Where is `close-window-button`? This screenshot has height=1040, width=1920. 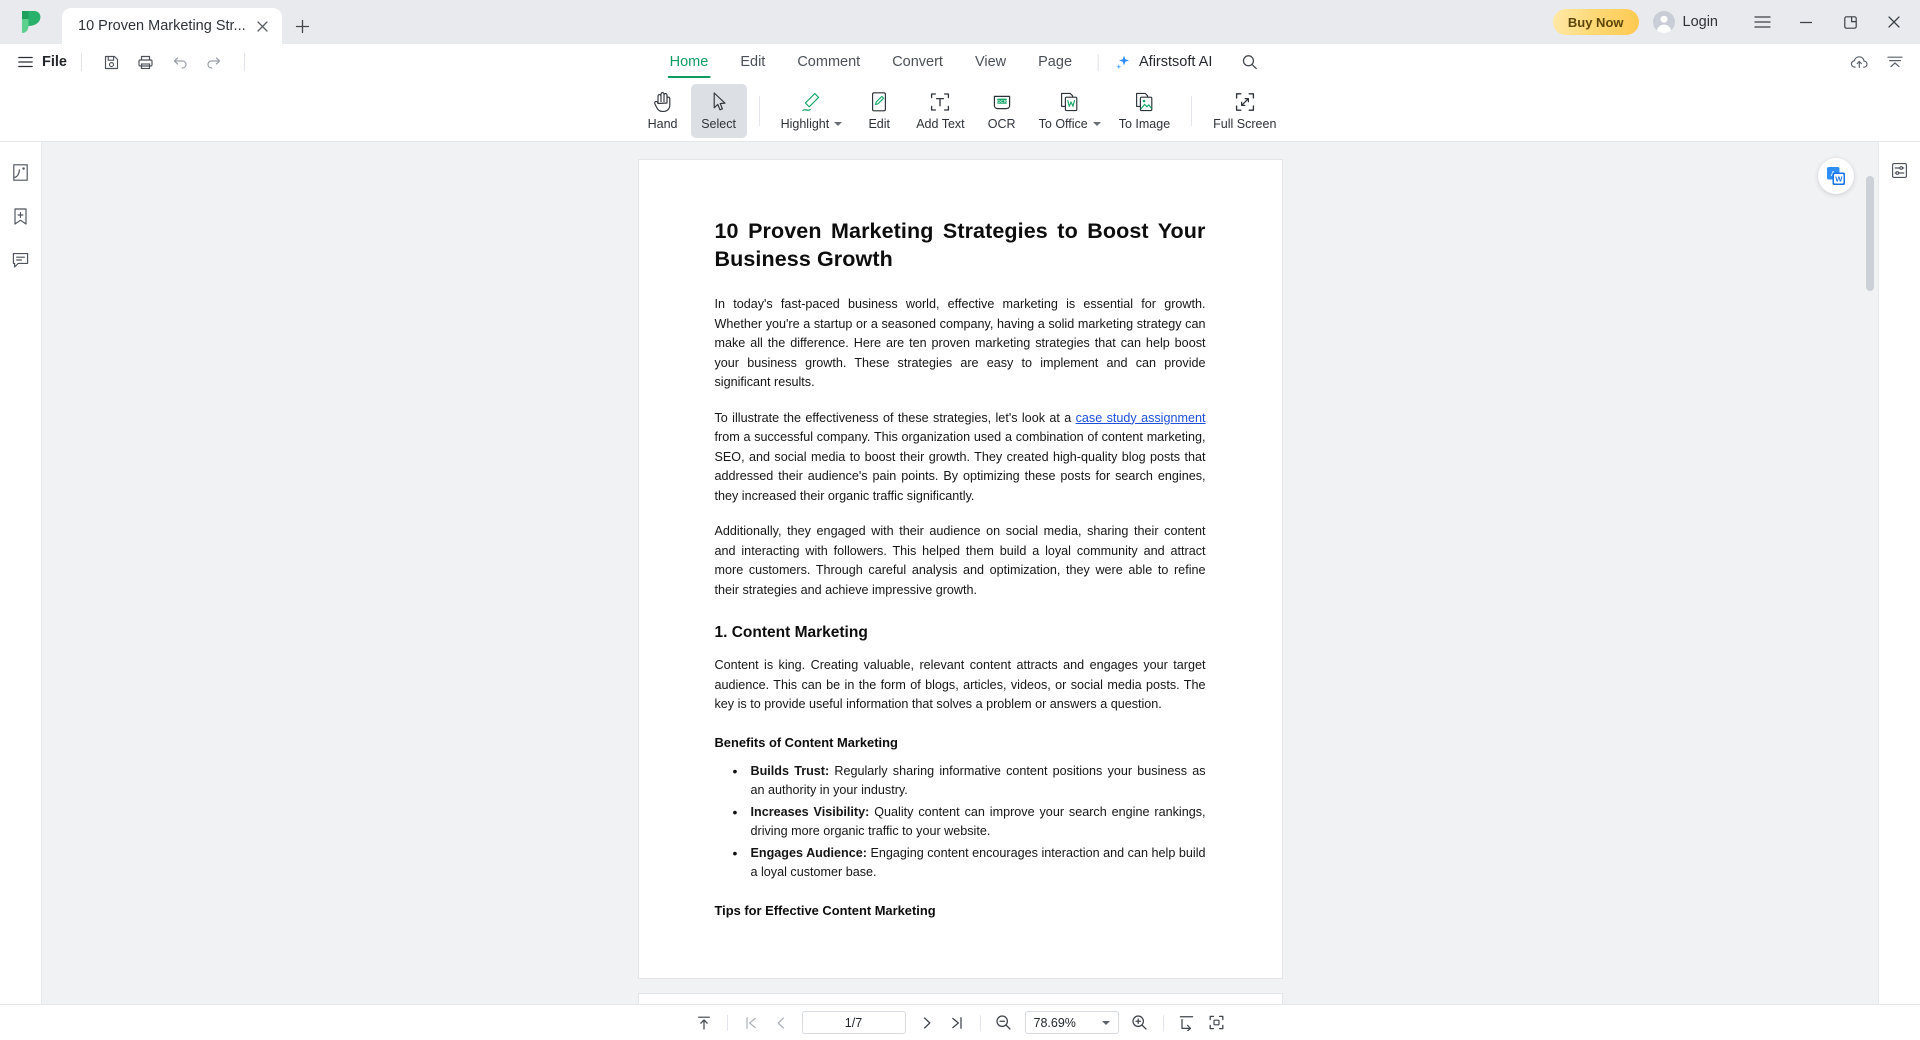 close-window-button is located at coordinates (1894, 22).